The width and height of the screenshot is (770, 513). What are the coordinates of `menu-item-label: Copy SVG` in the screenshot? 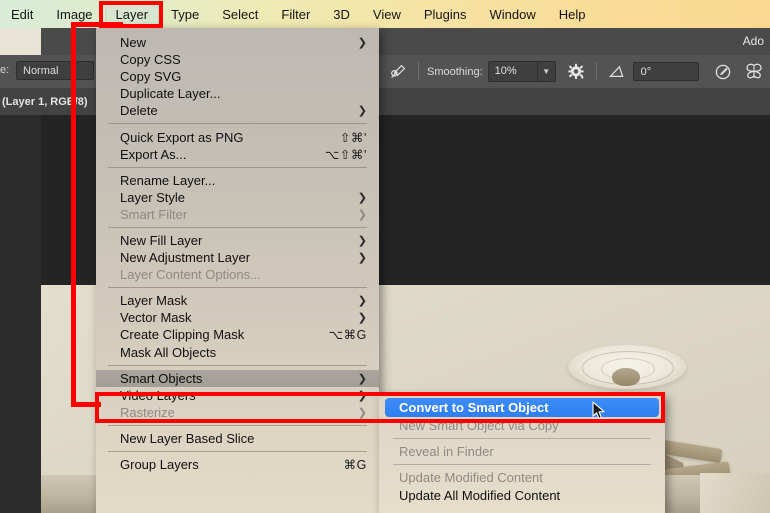 It's located at (151, 77).